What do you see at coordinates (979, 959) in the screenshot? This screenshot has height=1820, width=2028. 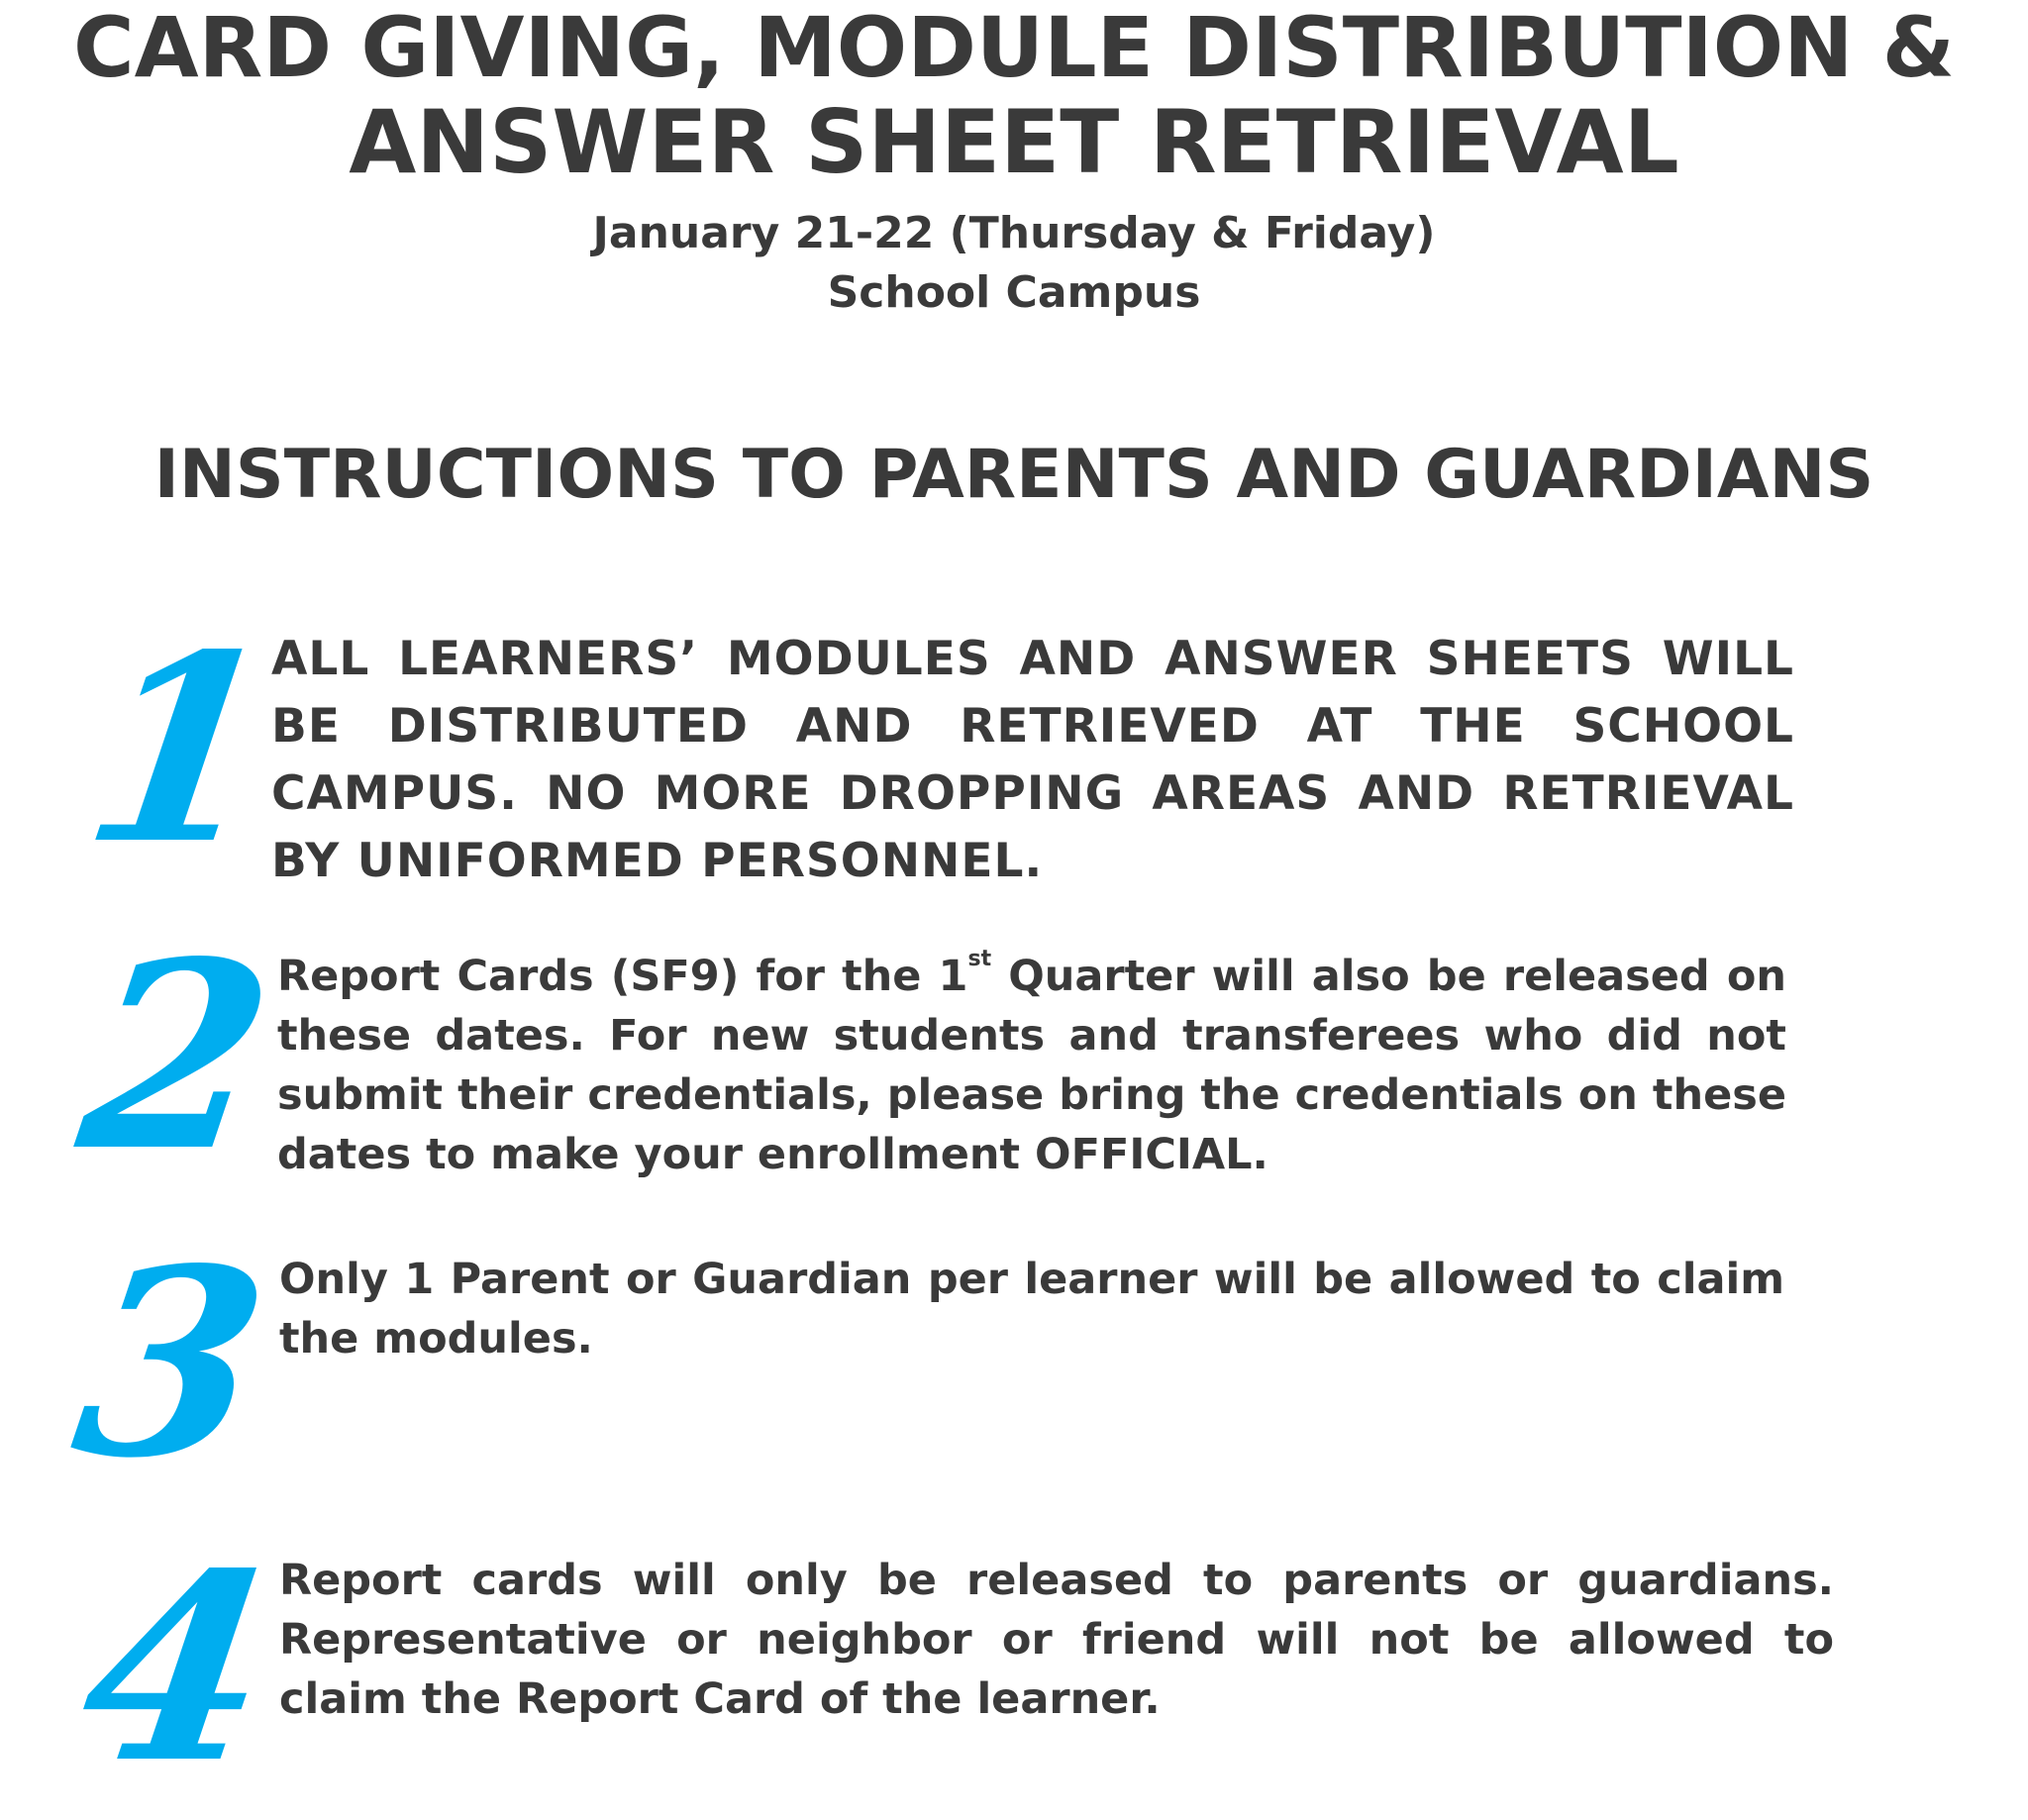 I see `ordinal-superscript: st` at bounding box center [979, 959].